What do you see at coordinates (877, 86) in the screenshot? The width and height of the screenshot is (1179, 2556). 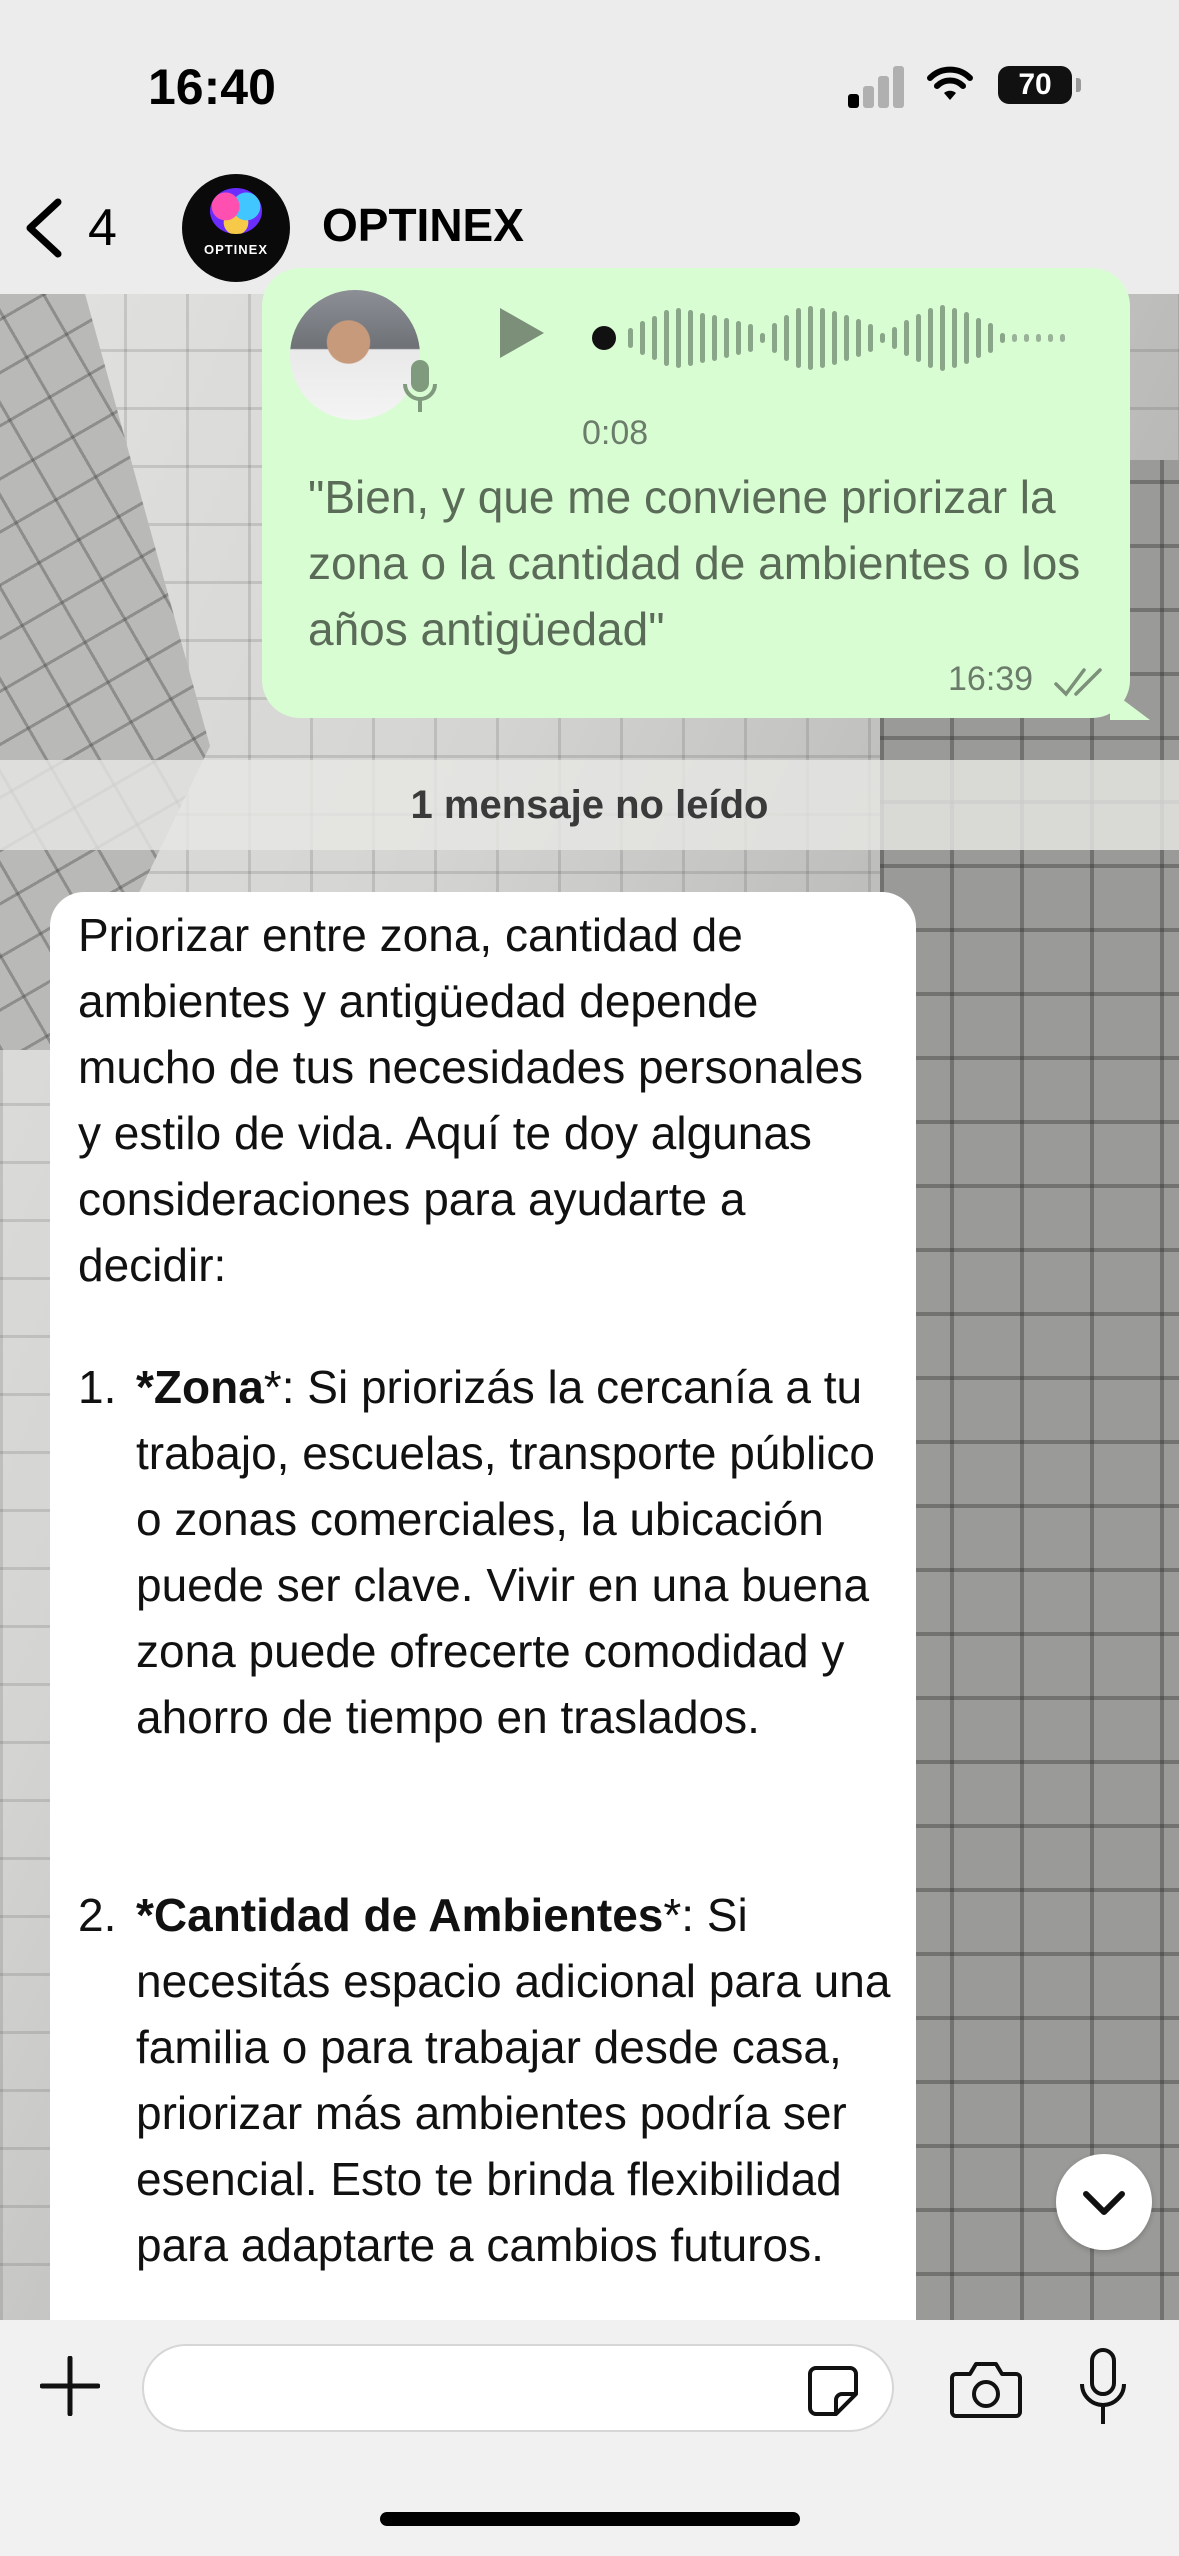 I see `signal-icon` at bounding box center [877, 86].